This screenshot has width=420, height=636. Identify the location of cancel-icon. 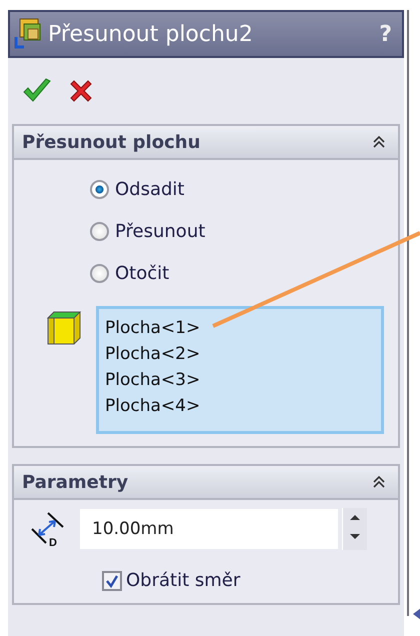
(81, 91).